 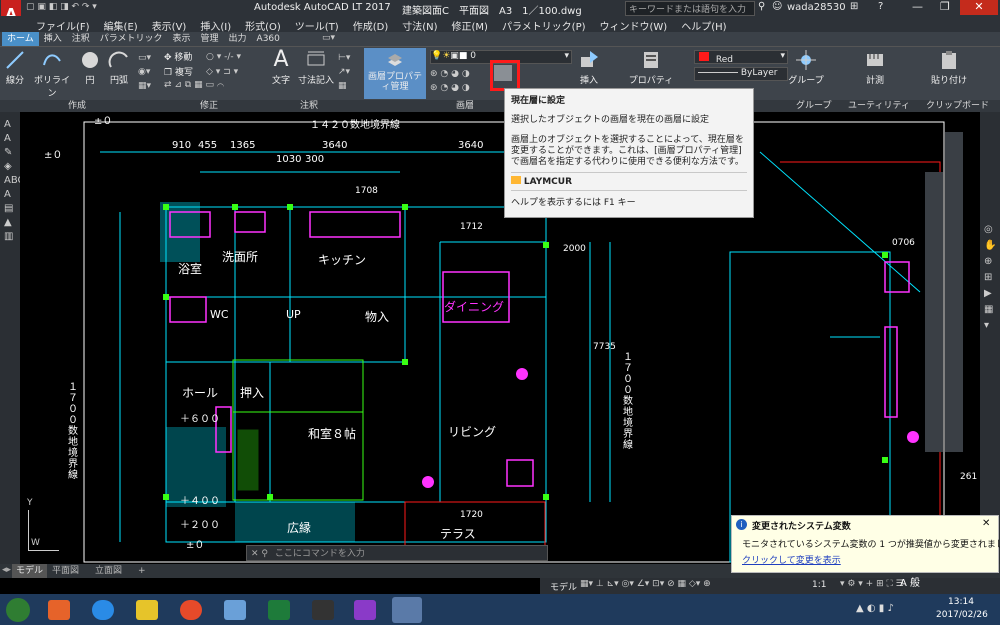 I want to click on status-toggle-icons: ▦▾ ⊥ ⊾▾ ◎▾ ∠▾ ⊡▾ ⊘ ▦ ◇▾ ⊕, so click(x=645, y=584).